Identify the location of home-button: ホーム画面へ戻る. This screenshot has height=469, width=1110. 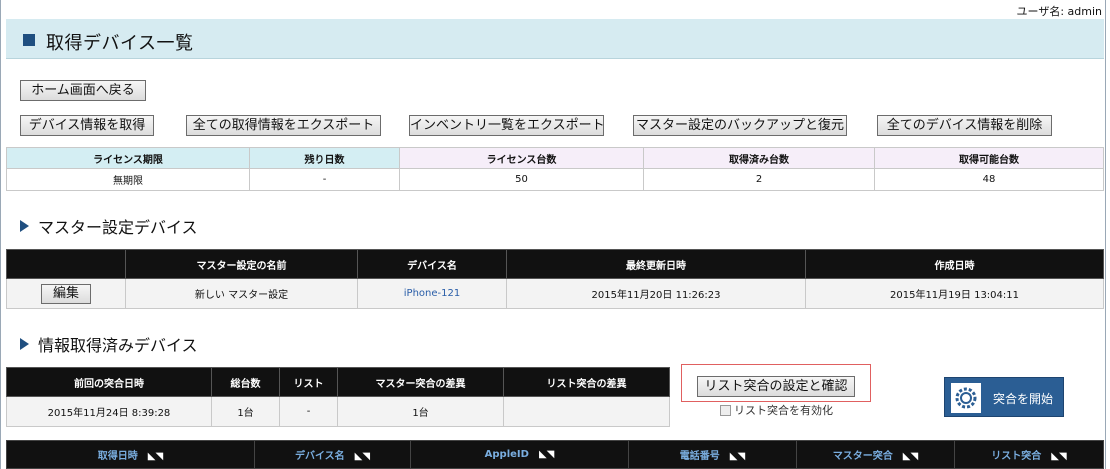
(83, 90).